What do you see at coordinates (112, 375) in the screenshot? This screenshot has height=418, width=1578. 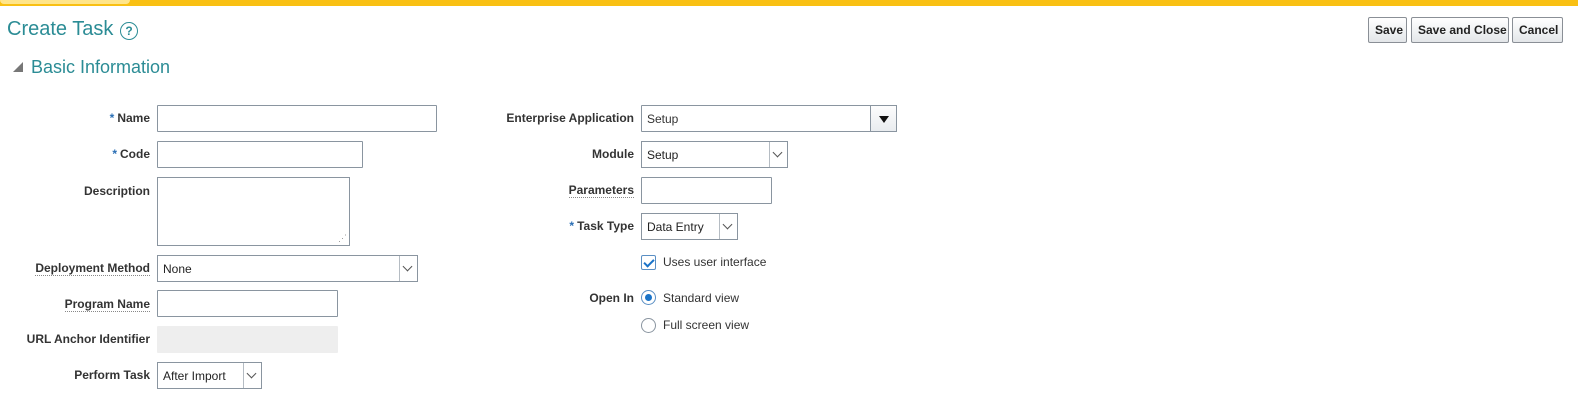 I see `perform-task-label: Perform Task` at bounding box center [112, 375].